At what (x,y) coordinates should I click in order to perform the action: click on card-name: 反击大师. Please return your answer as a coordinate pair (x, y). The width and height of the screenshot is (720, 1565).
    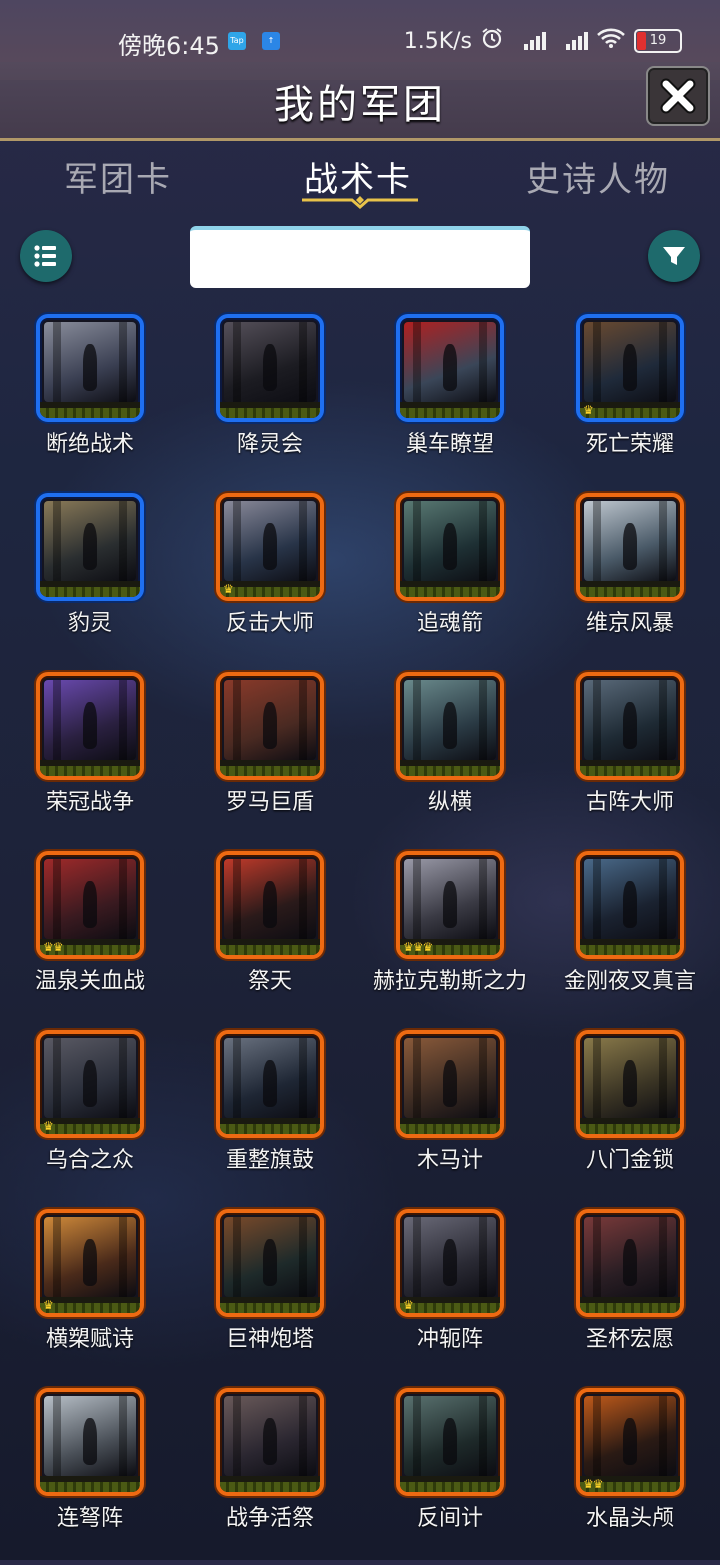
    Looking at the image, I should click on (269, 623).